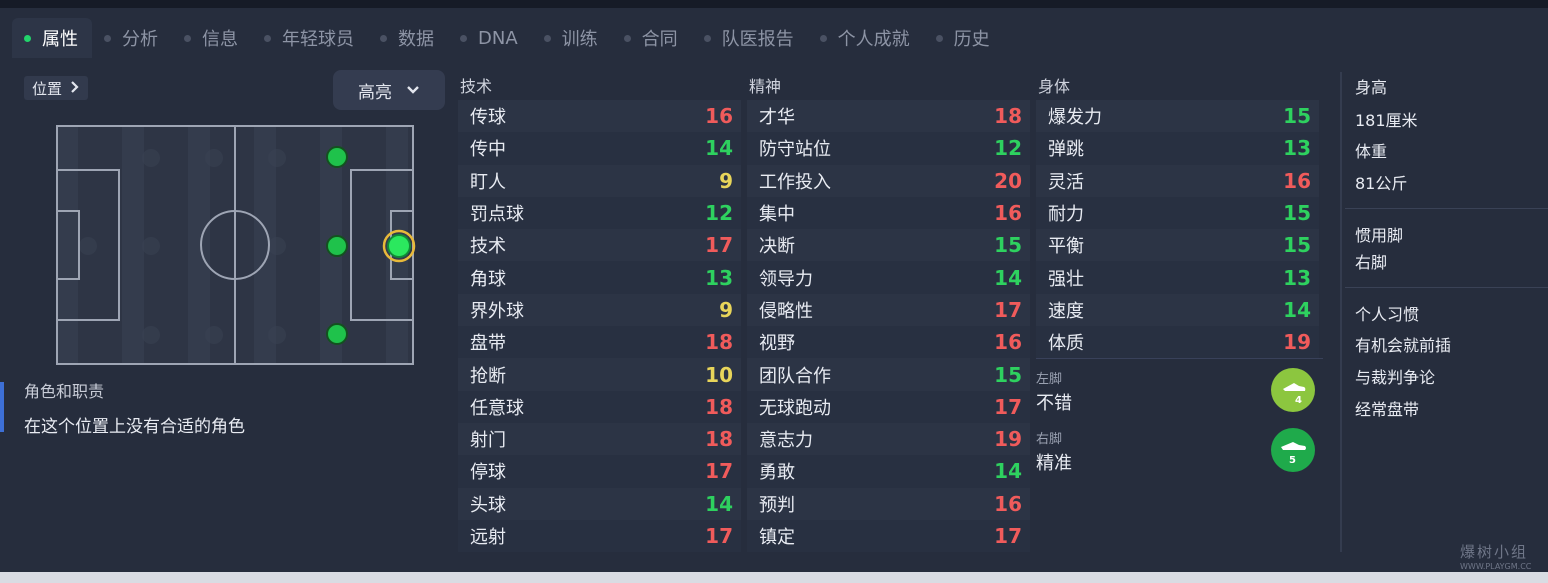  What do you see at coordinates (888, 277) in the screenshot?
I see `attribute-row: 领导力 14` at bounding box center [888, 277].